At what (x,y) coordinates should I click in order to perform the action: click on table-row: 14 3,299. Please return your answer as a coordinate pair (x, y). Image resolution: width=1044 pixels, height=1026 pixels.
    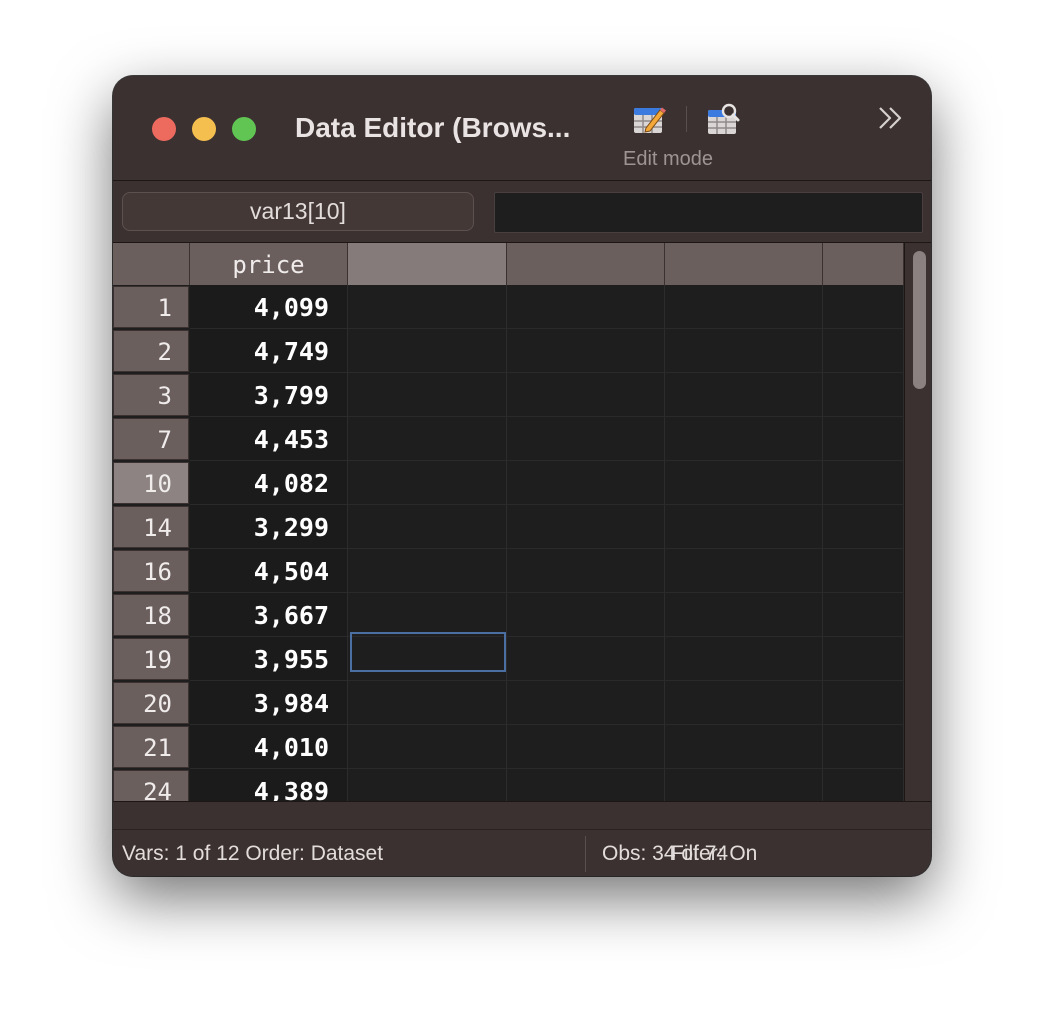
    Looking at the image, I should click on (508, 527).